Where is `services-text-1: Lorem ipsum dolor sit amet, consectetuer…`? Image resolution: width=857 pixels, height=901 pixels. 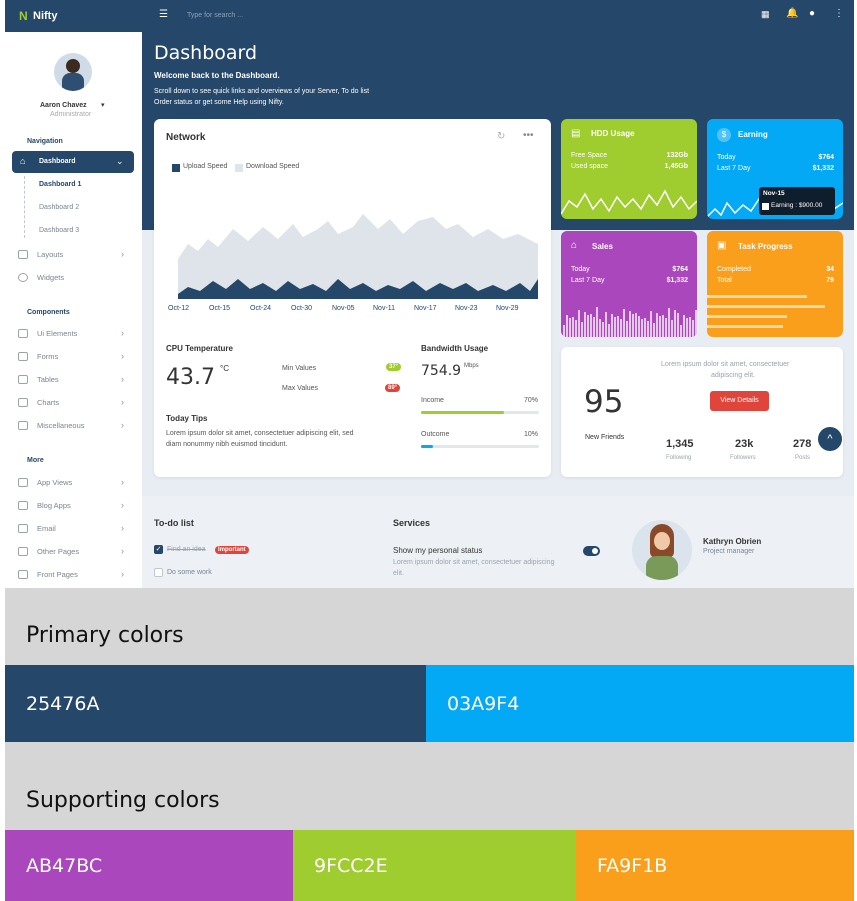
services-text-1: Lorem ipsum dolor sit amet, consectetuer… is located at coordinates (474, 562).